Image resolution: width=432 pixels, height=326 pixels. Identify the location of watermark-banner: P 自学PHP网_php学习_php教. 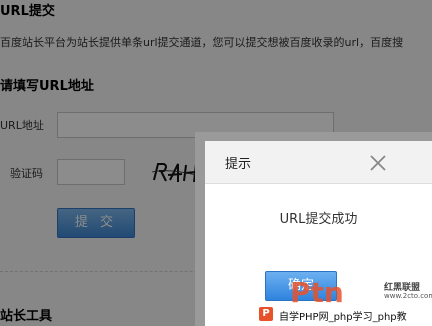
(343, 315).